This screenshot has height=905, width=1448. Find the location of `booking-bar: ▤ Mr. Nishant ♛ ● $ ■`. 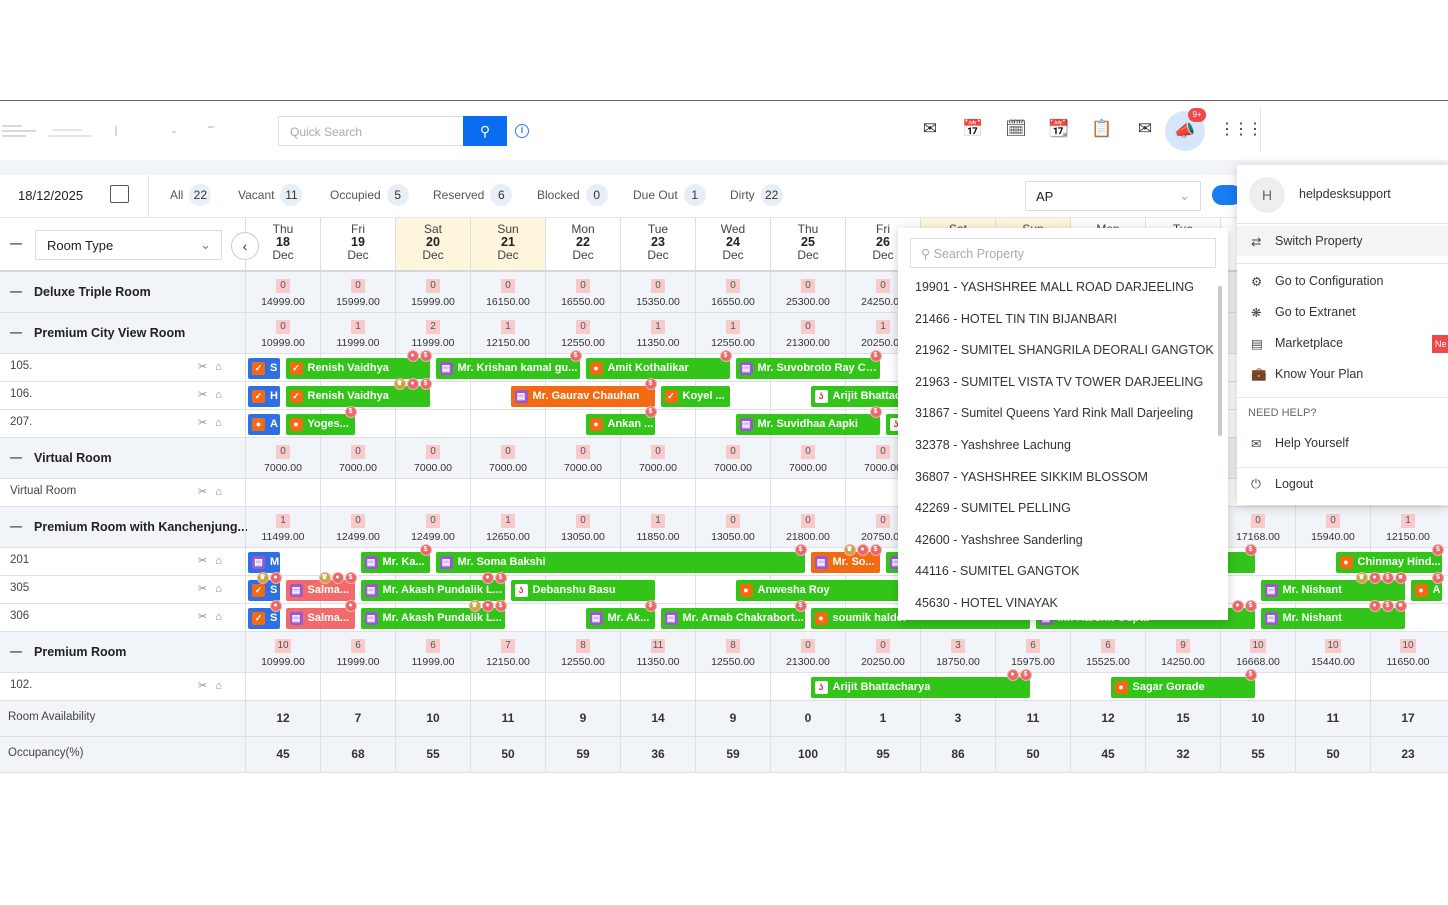

booking-bar: ▤ Mr. Nishant ♛ ● $ ■ is located at coordinates (1333, 586).